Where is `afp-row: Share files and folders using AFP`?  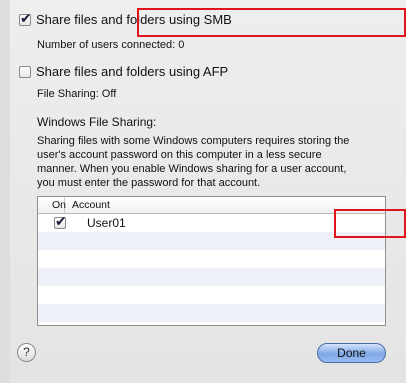 afp-row: Share files and folders using AFP is located at coordinates (123, 71).